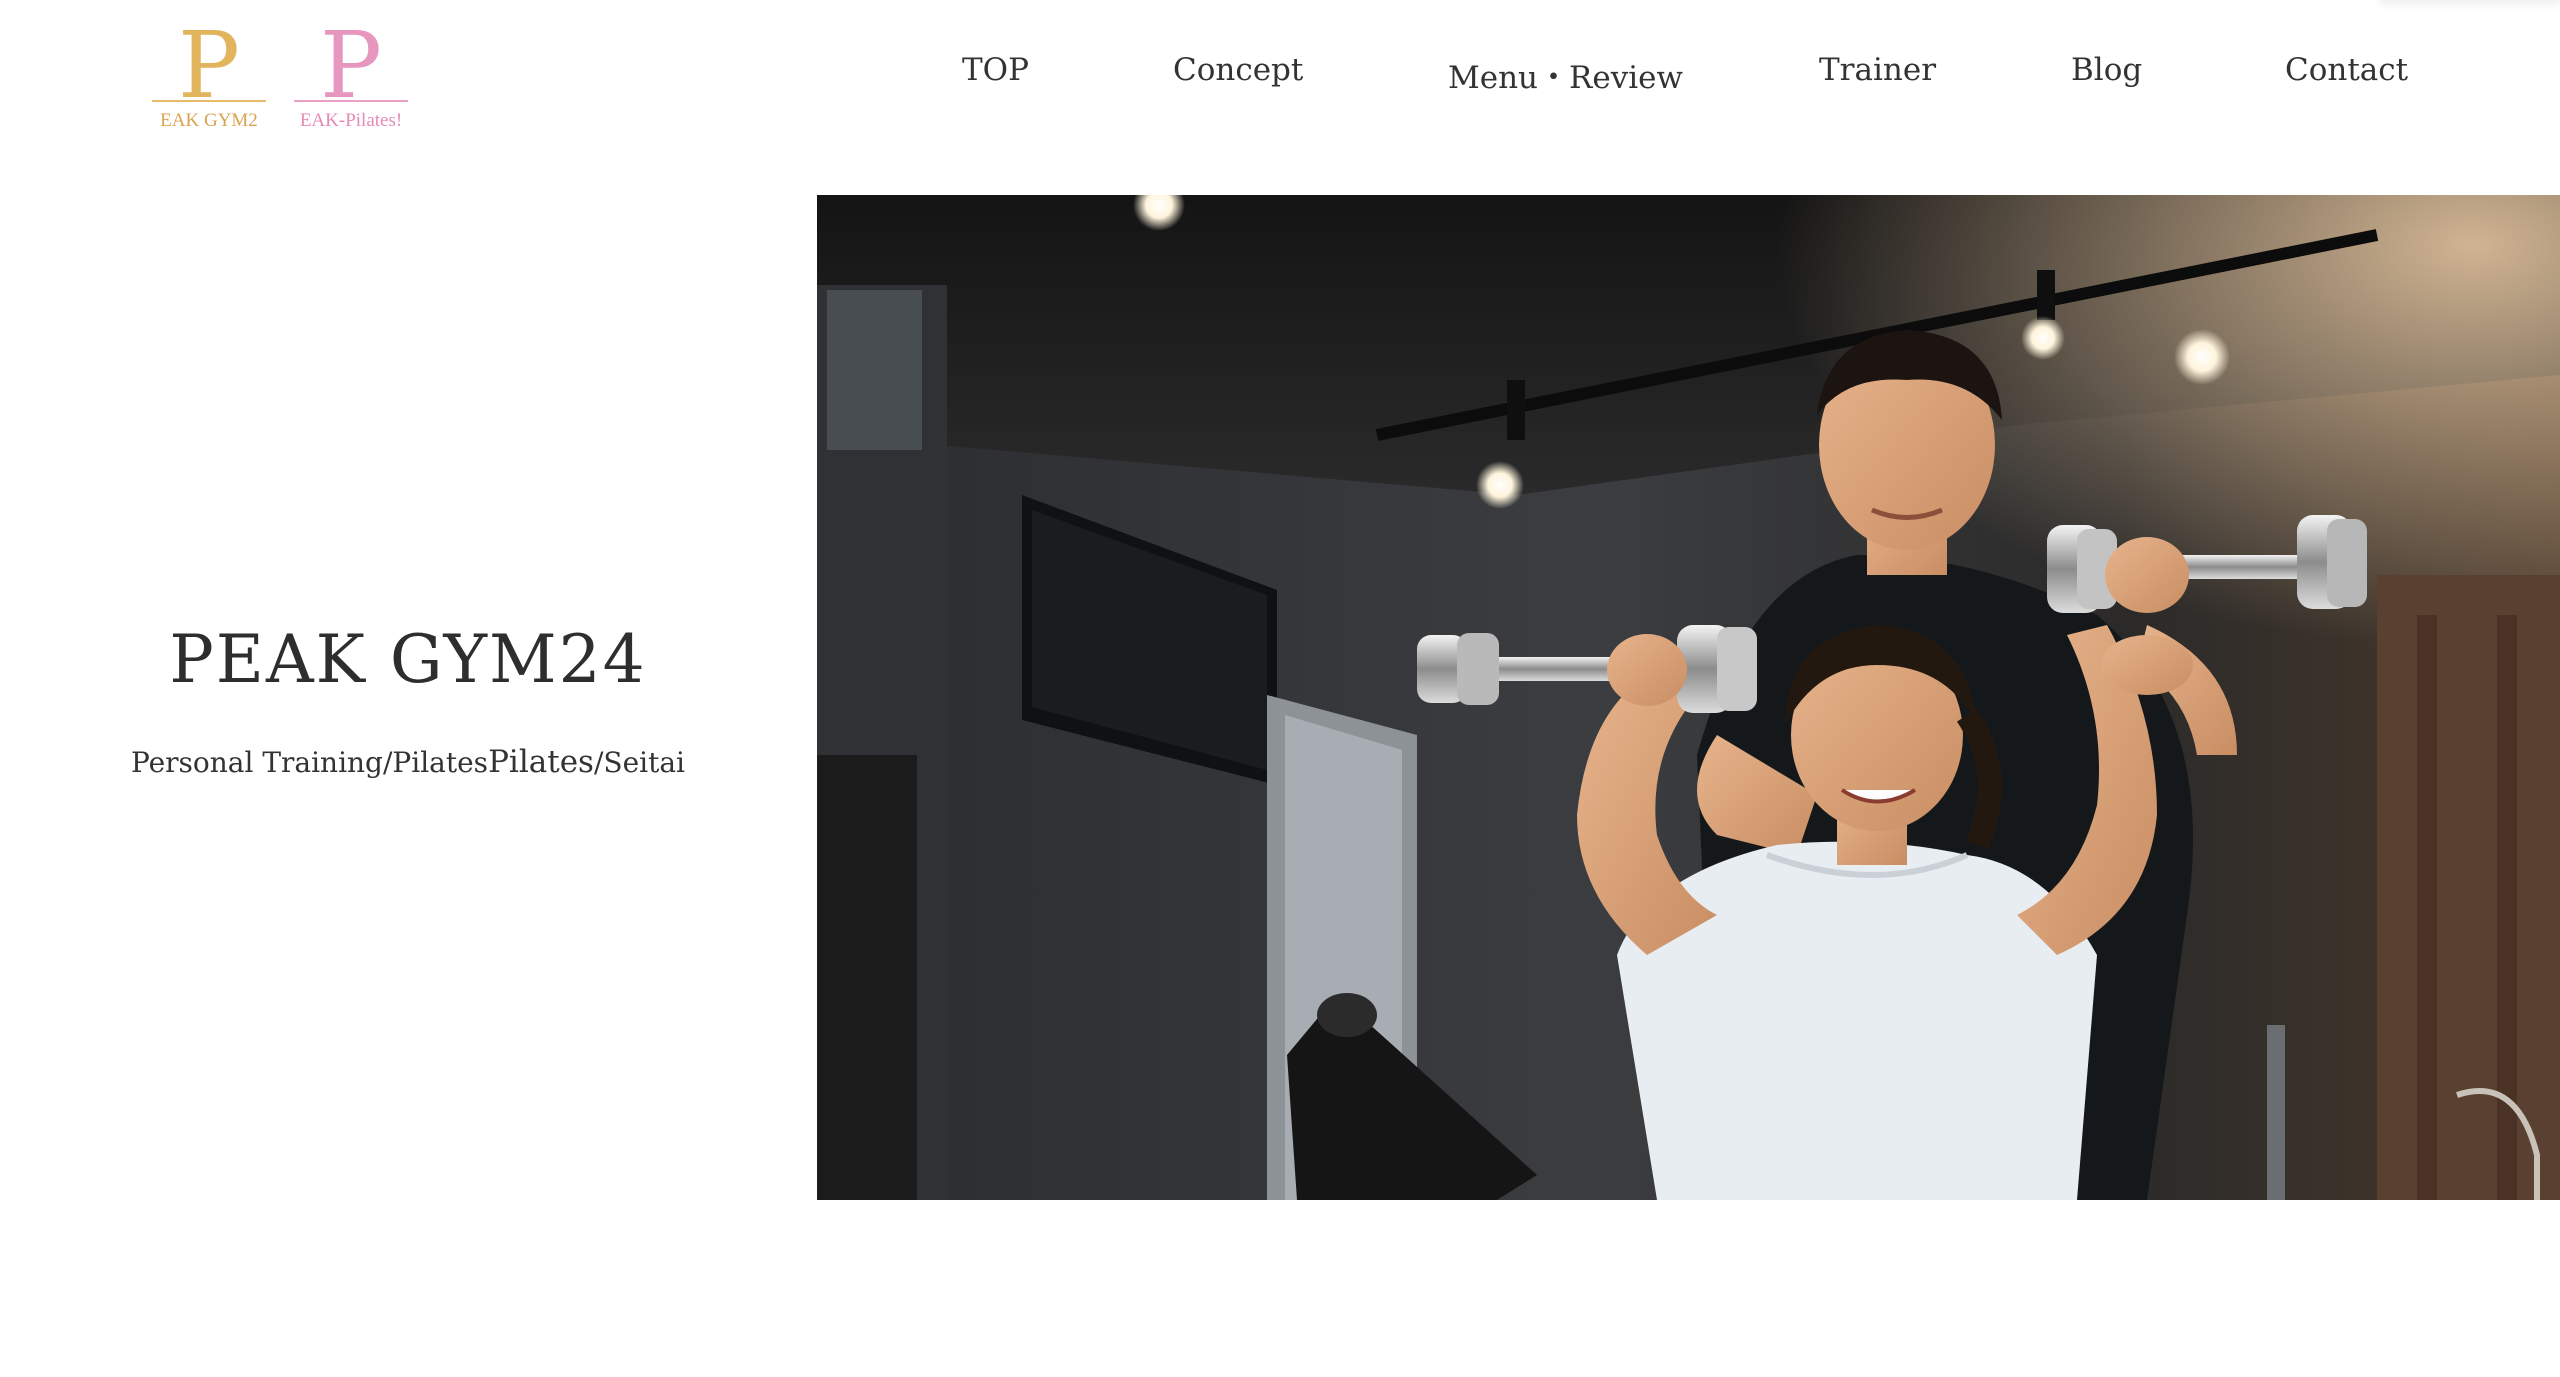  What do you see at coordinates (309, 762) in the screenshot?
I see `hero-subtitle-part1: Personal Training/Pilates` at bounding box center [309, 762].